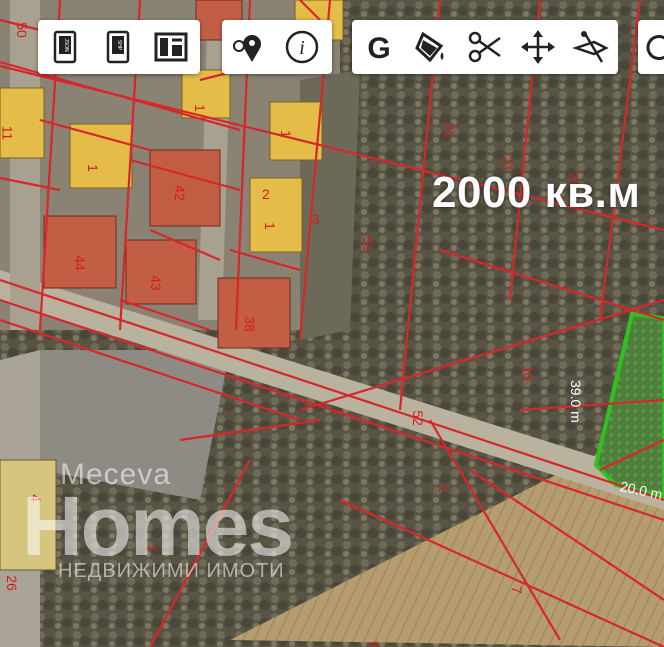  I want to click on move-arrows-icon, so click(537, 47).